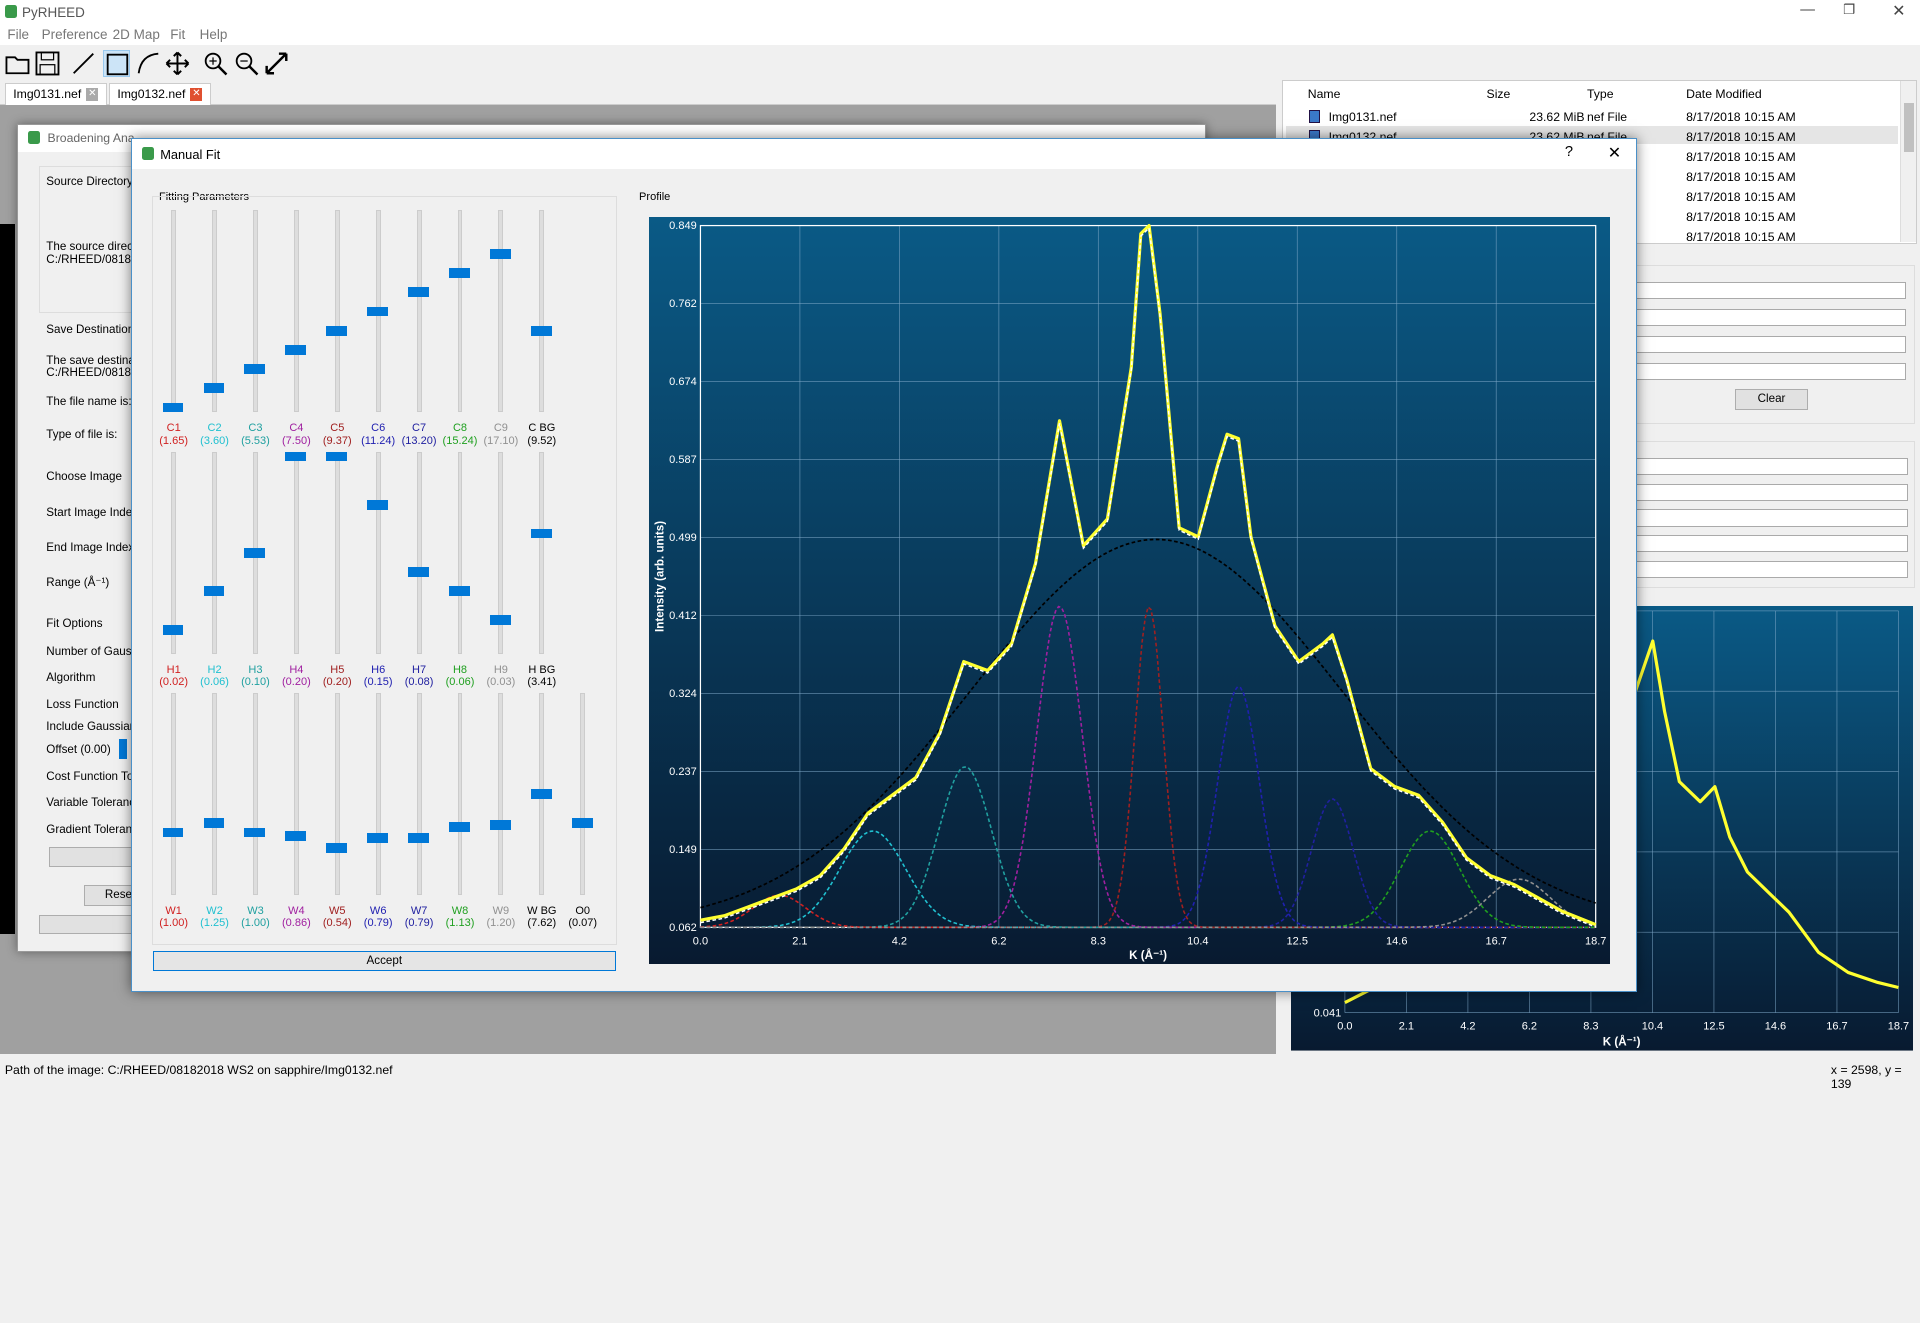 This screenshot has height=1323, width=1920. What do you see at coordinates (159, 94) in the screenshot?
I see `tab-img0132: Img0132.nef ✕` at bounding box center [159, 94].